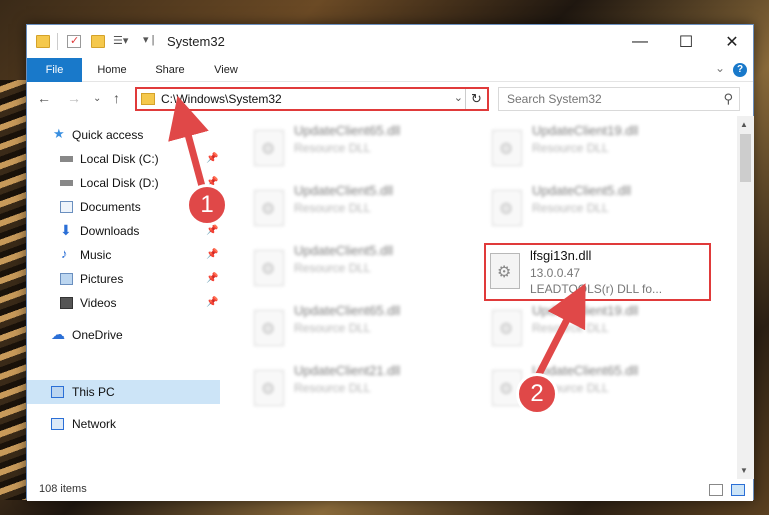  What do you see at coordinates (54, 70) in the screenshot?
I see `tab-file: File` at bounding box center [54, 70].